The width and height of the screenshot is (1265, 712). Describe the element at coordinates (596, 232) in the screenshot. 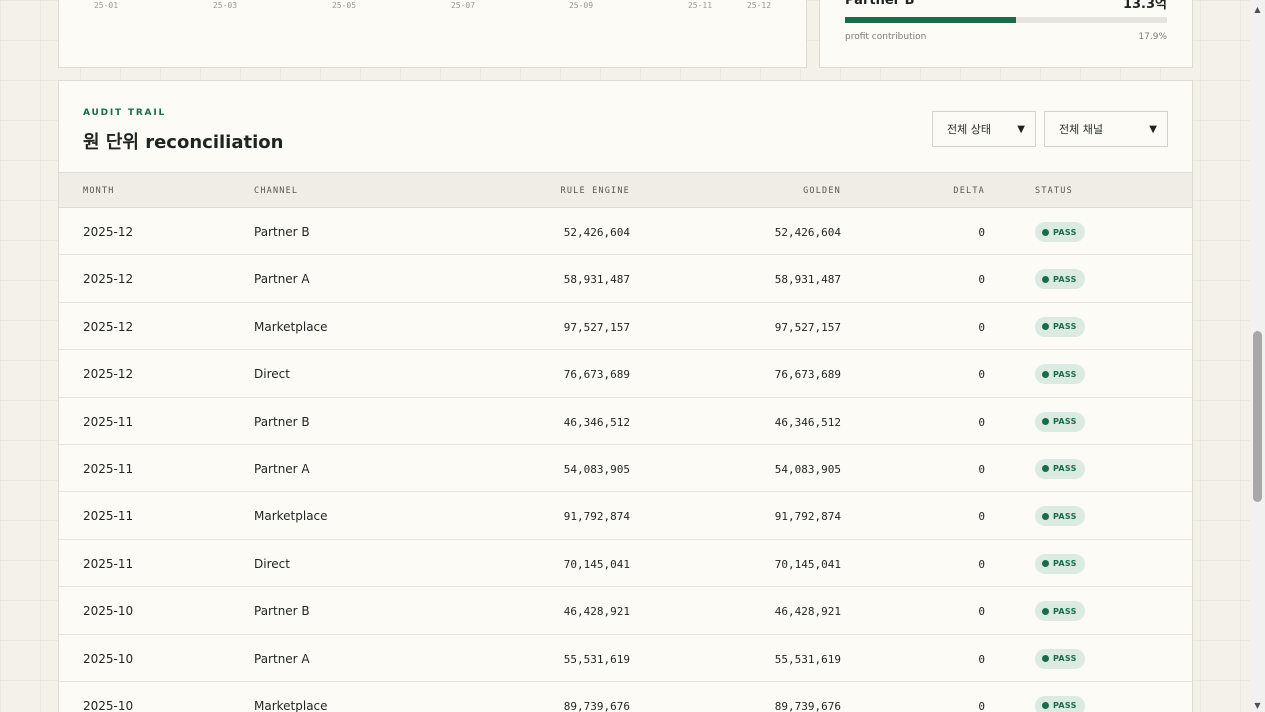

I see `cell-rule-engine: 52,426,604` at that location.